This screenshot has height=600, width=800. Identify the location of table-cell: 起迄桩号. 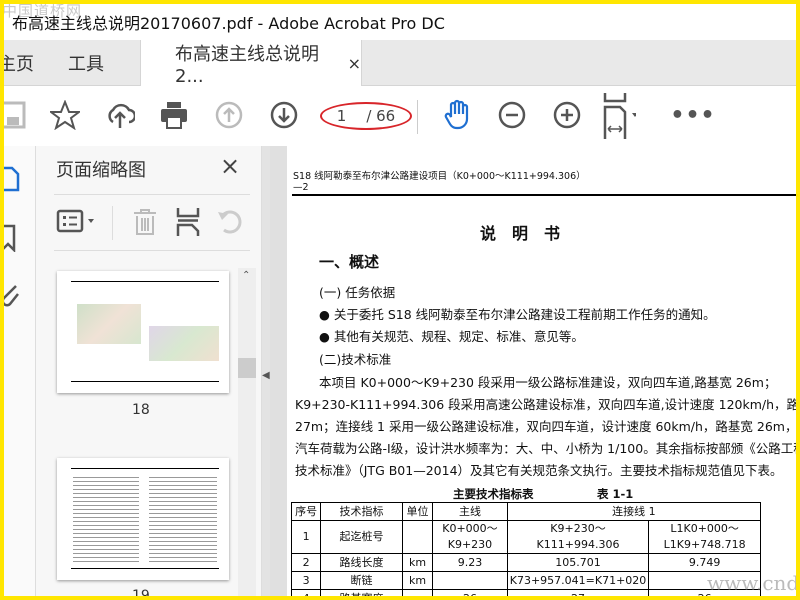
(361, 537).